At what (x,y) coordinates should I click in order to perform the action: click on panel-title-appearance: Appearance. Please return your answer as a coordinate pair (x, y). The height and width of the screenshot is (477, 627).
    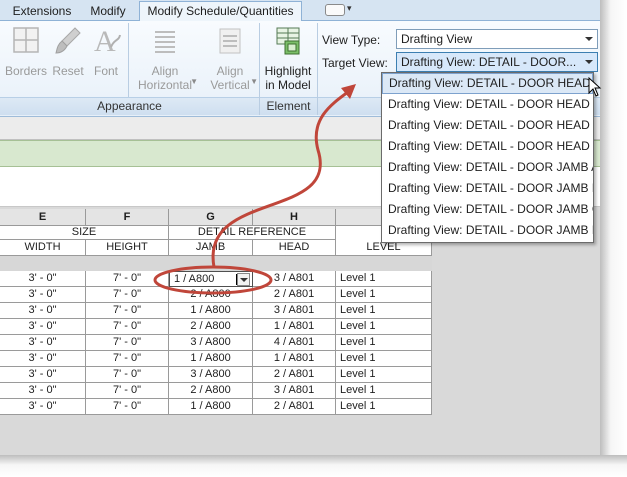
    Looking at the image, I should click on (129, 106).